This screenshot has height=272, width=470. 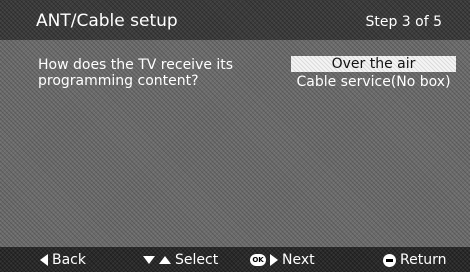 I want to click on next-hint: OK Next, so click(x=282, y=260).